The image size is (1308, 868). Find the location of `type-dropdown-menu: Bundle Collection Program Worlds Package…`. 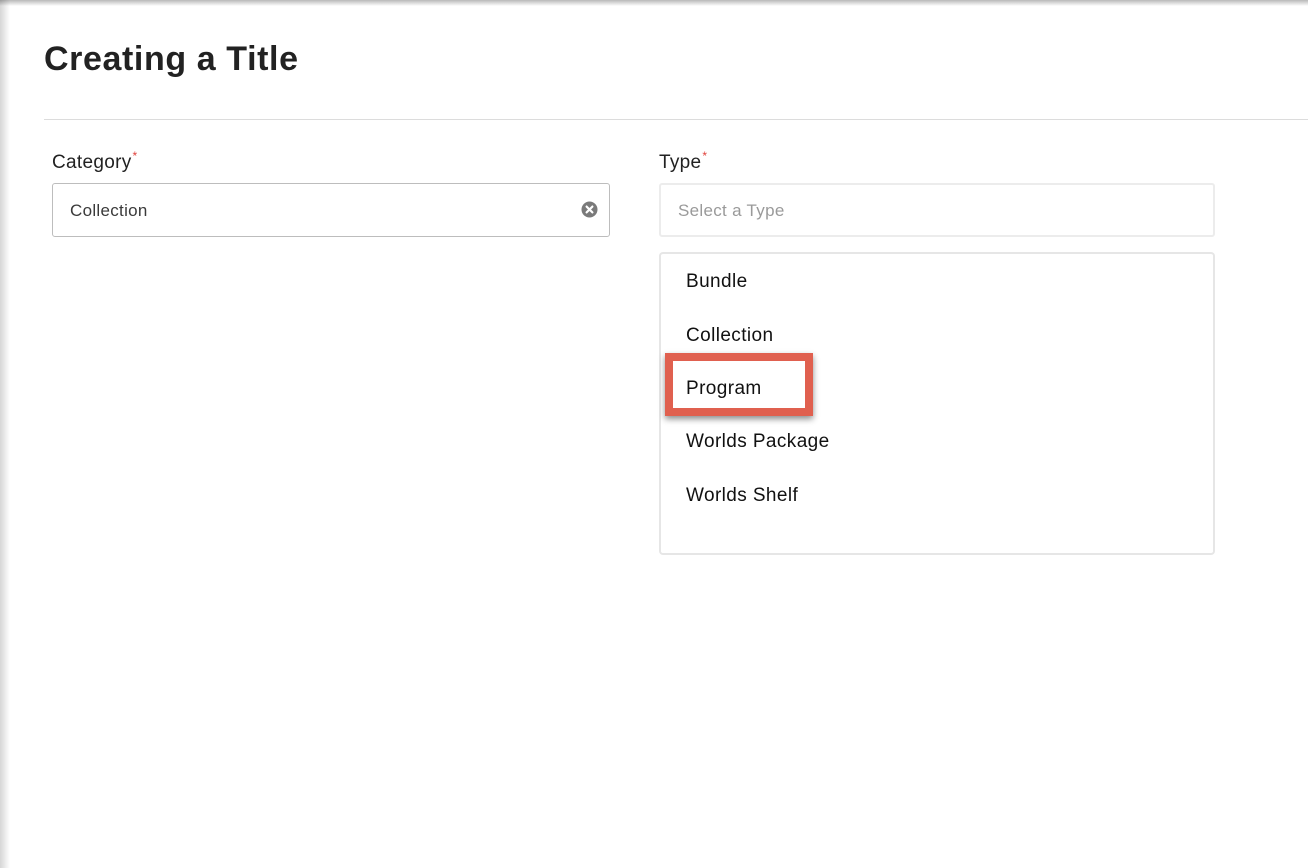

type-dropdown-menu: Bundle Collection Program Worlds Package… is located at coordinates (937, 403).